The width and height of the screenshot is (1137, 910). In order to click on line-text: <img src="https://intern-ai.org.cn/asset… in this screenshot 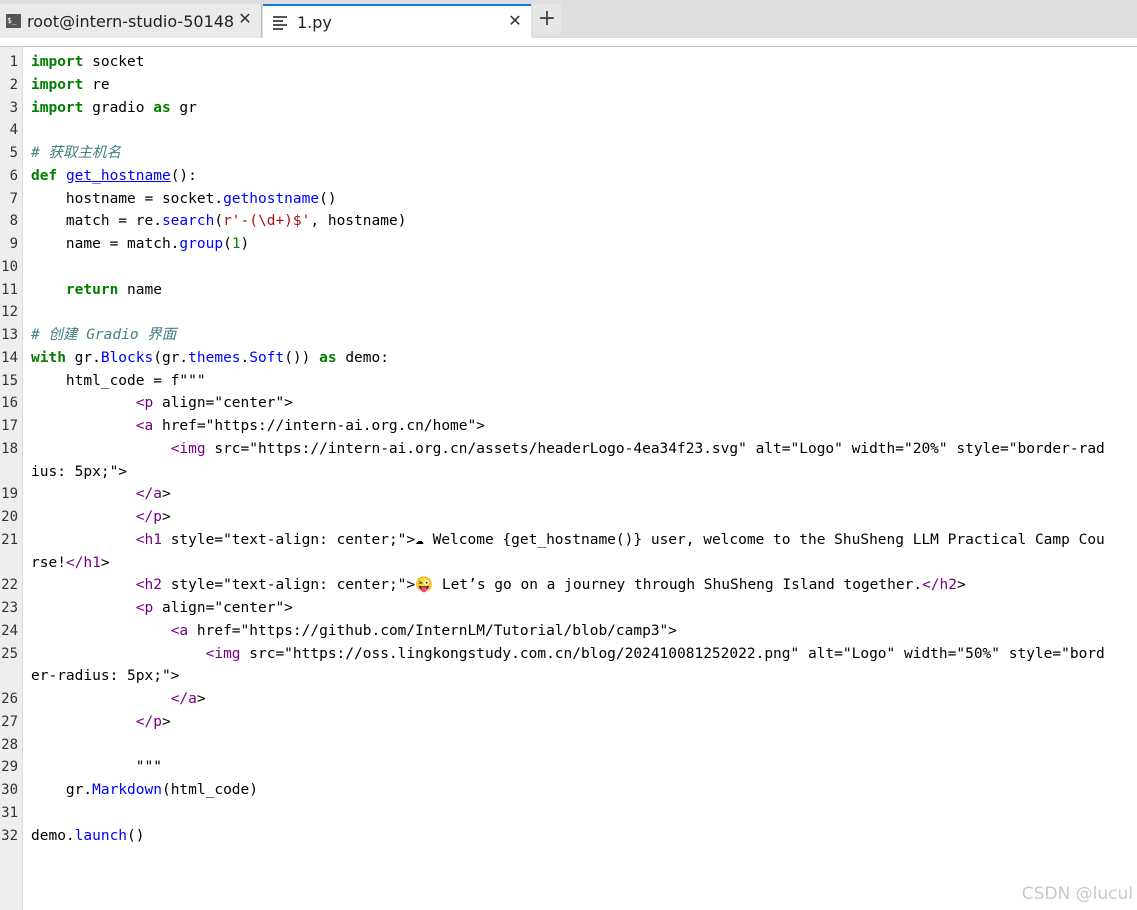, I will do `click(568, 460)`.